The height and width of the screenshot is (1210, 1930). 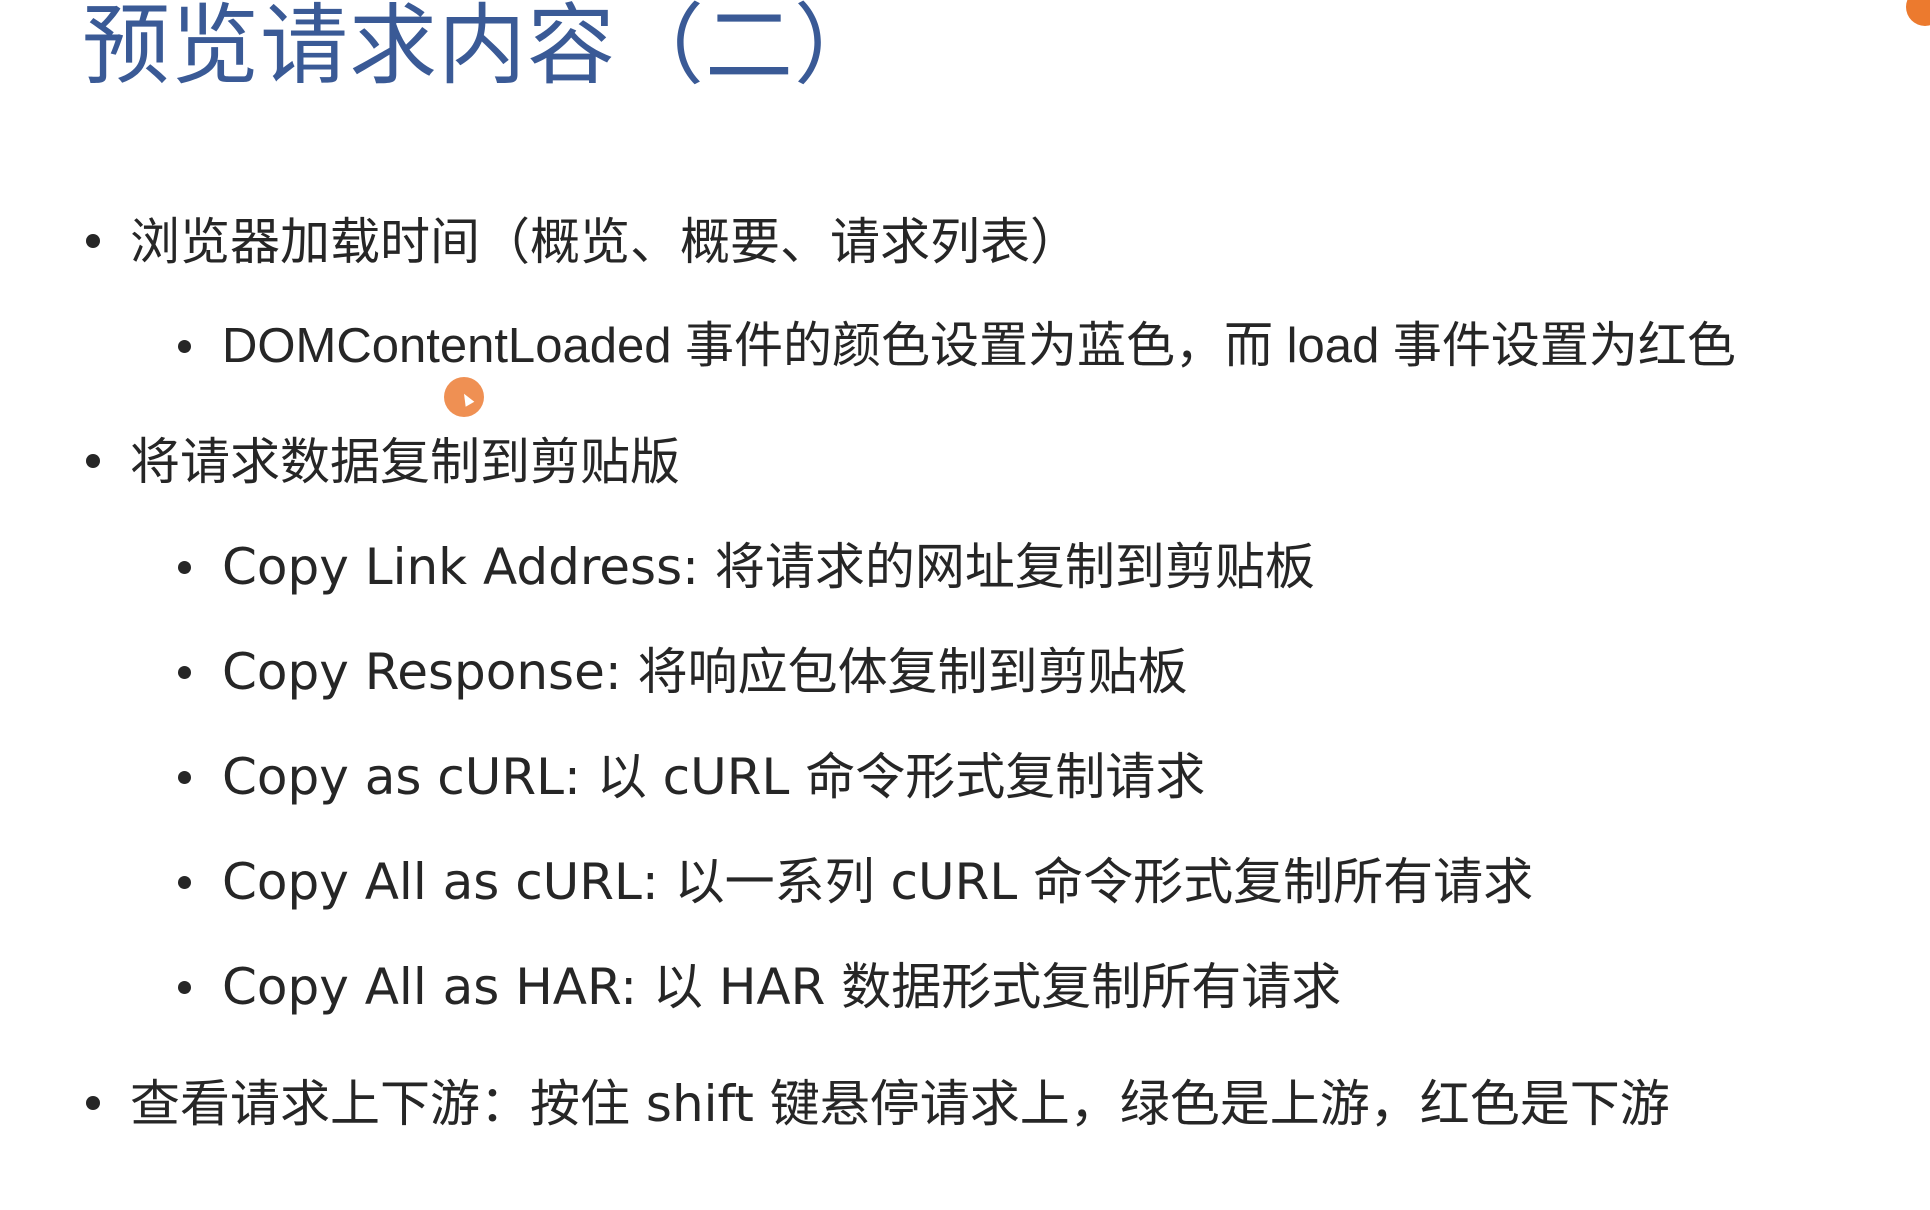 I want to click on sub-bullet-item: Copy as cURL: 以 cURL 命令形式复制请求, so click(x=691, y=777).